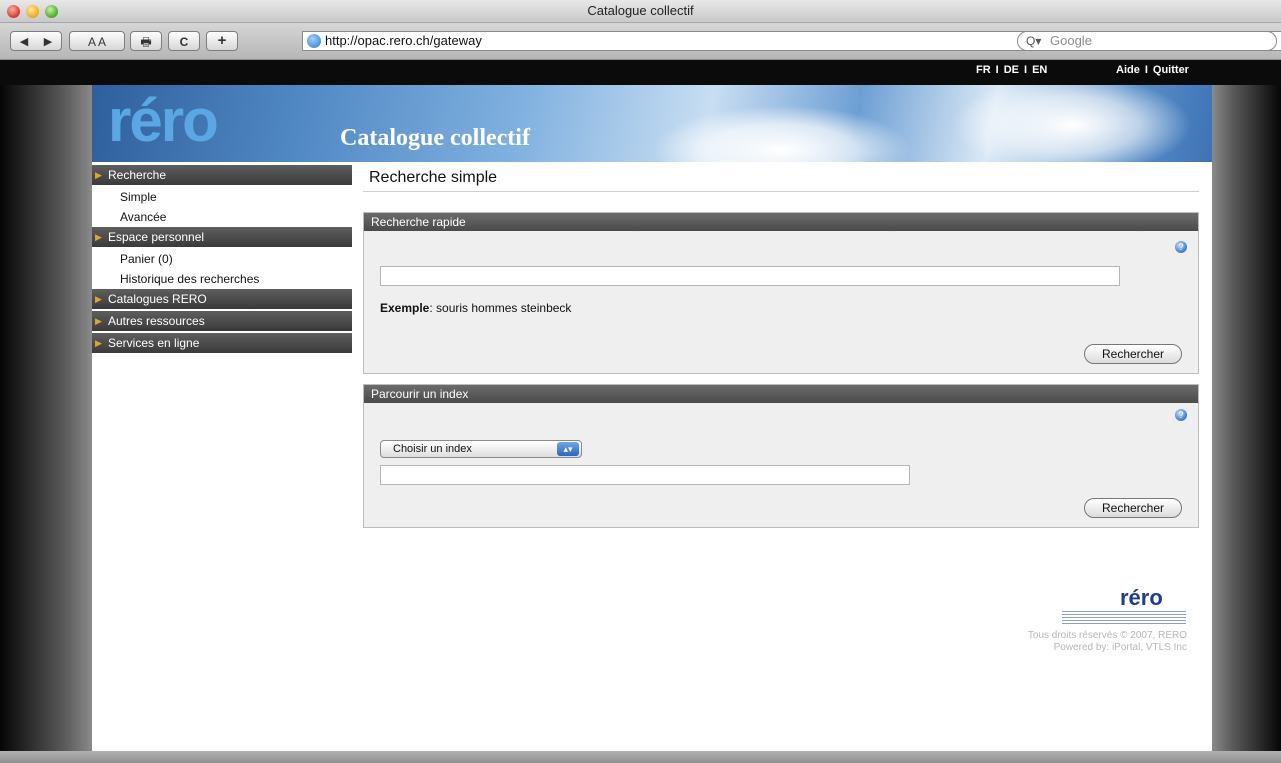 Image resolution: width=1281 pixels, height=763 pixels. I want to click on search-placeholder: Google, so click(1071, 40).